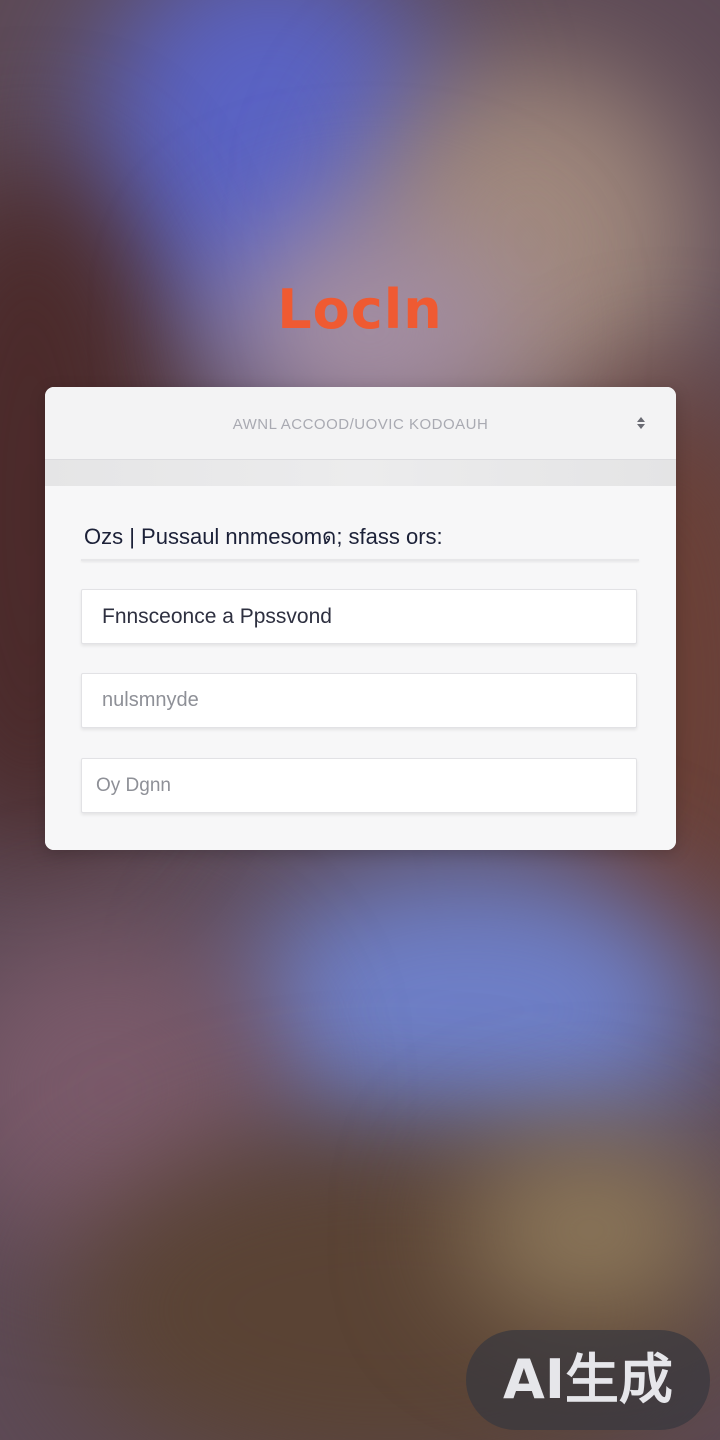 The image size is (720, 1440). Describe the element at coordinates (359, 700) in the screenshot. I see `username-field` at that location.